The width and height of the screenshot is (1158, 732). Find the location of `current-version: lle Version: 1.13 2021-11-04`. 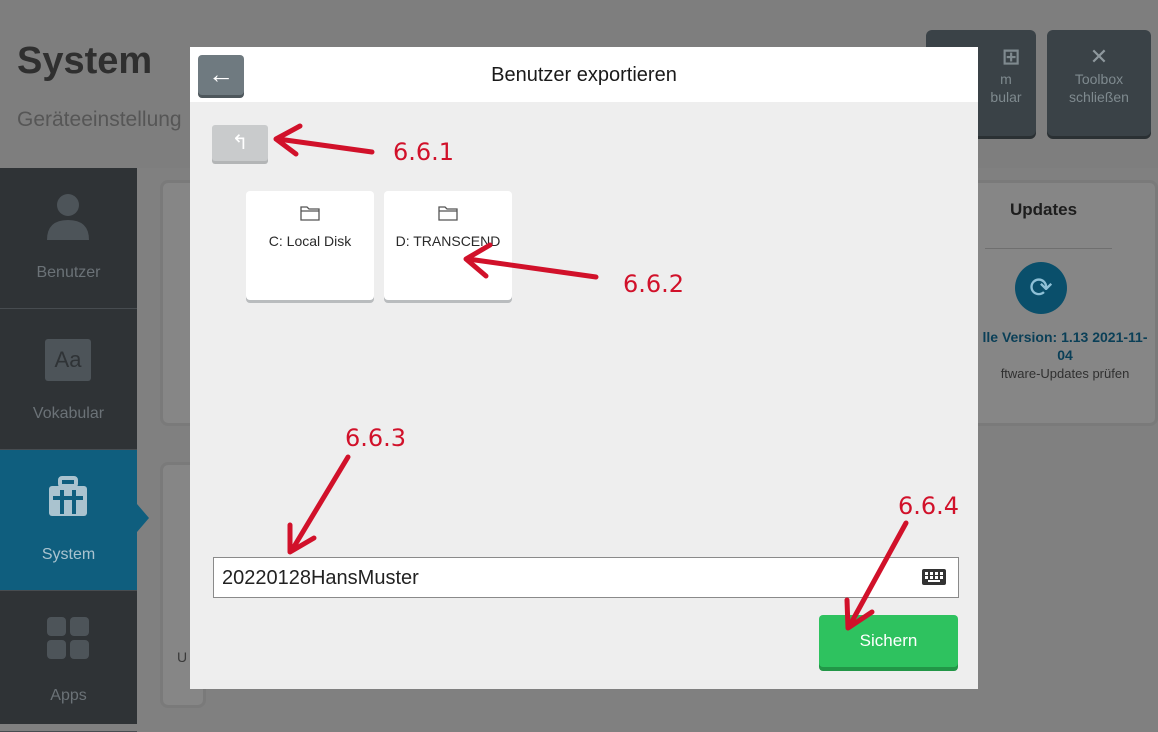

current-version: lle Version: 1.13 2021-11-04 is located at coordinates (1065, 346).